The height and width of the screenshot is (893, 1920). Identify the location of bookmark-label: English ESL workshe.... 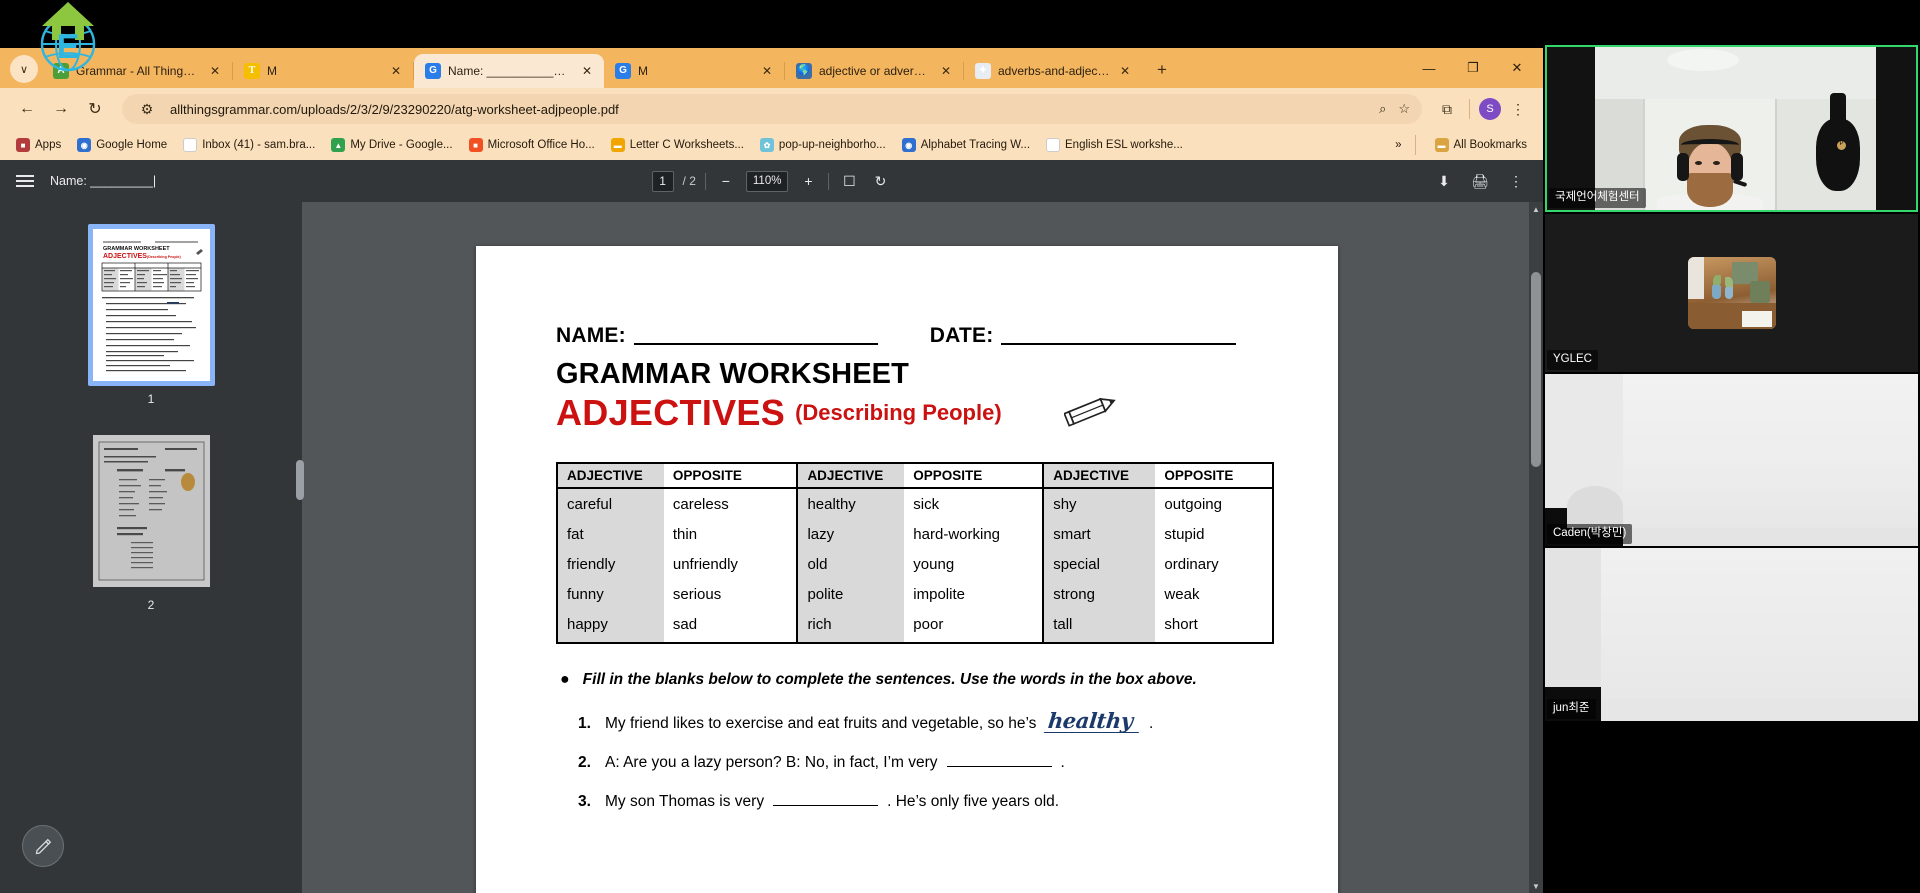
(1124, 145).